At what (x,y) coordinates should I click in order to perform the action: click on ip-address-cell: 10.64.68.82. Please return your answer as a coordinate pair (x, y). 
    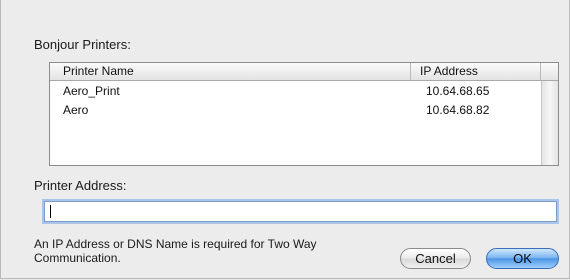
    Looking at the image, I should click on (458, 110).